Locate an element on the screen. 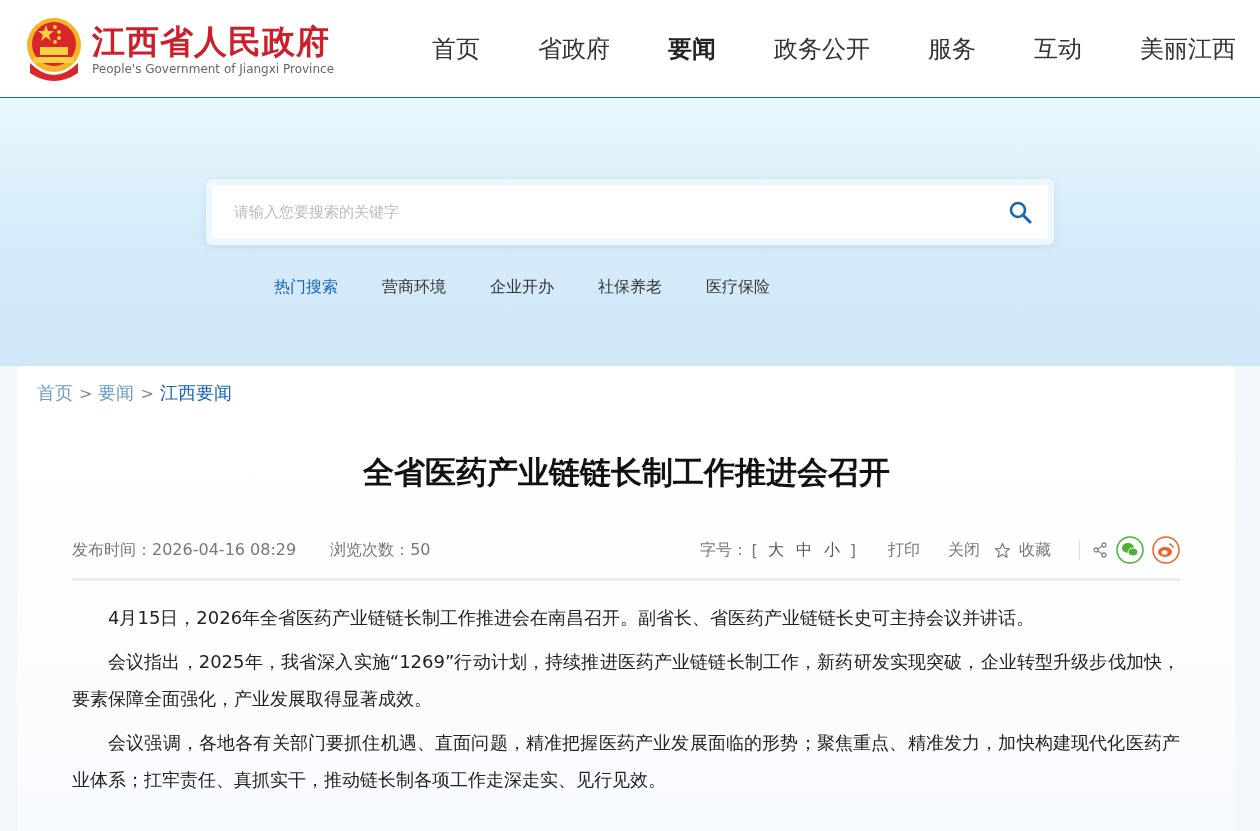  hot-search-link: 企业开办 is located at coordinates (522, 287).